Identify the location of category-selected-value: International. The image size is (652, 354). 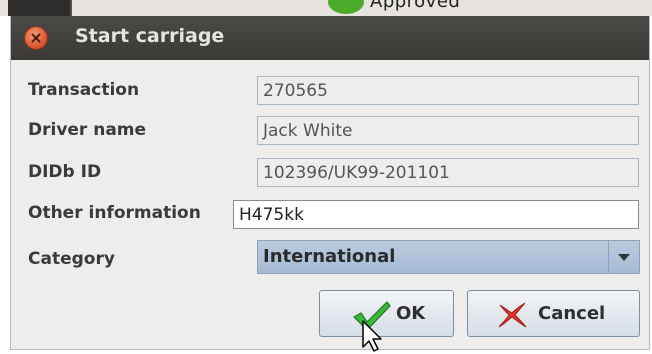
(329, 256).